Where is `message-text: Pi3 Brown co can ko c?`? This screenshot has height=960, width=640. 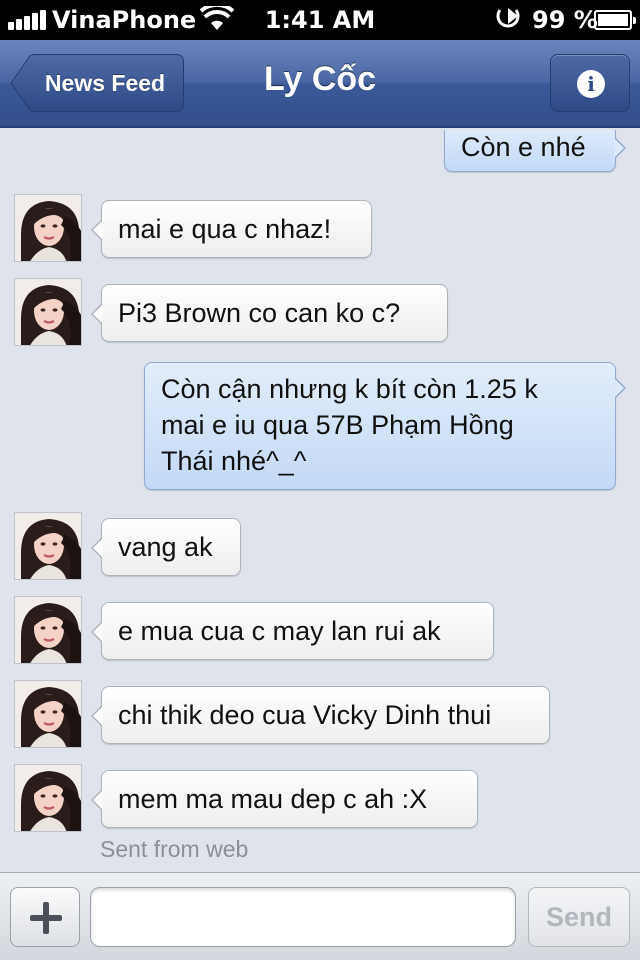 message-text: Pi3 Brown co can ko c? is located at coordinates (259, 313).